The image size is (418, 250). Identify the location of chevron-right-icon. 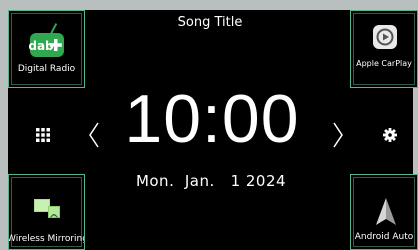
(338, 135).